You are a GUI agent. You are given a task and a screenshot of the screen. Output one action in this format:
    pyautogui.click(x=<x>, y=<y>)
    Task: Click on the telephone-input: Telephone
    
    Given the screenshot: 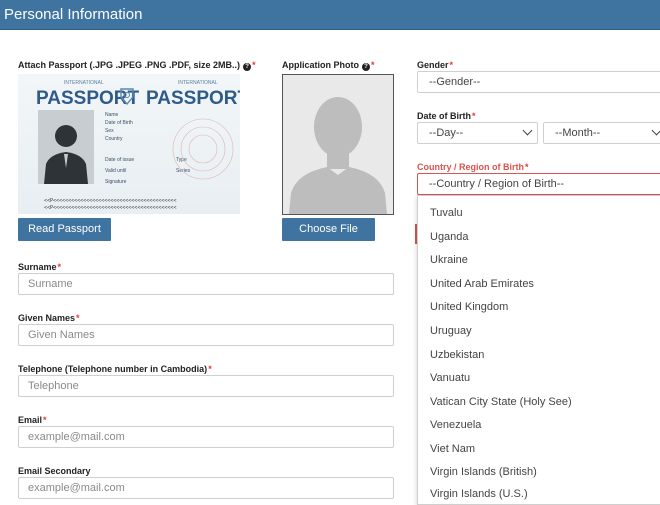 What is the action you would take?
    pyautogui.click(x=206, y=386)
    